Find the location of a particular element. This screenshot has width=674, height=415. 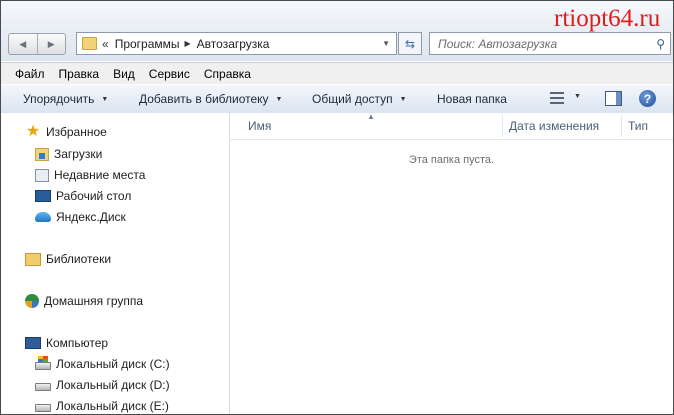

downloads-folder-icon is located at coordinates (42, 154).